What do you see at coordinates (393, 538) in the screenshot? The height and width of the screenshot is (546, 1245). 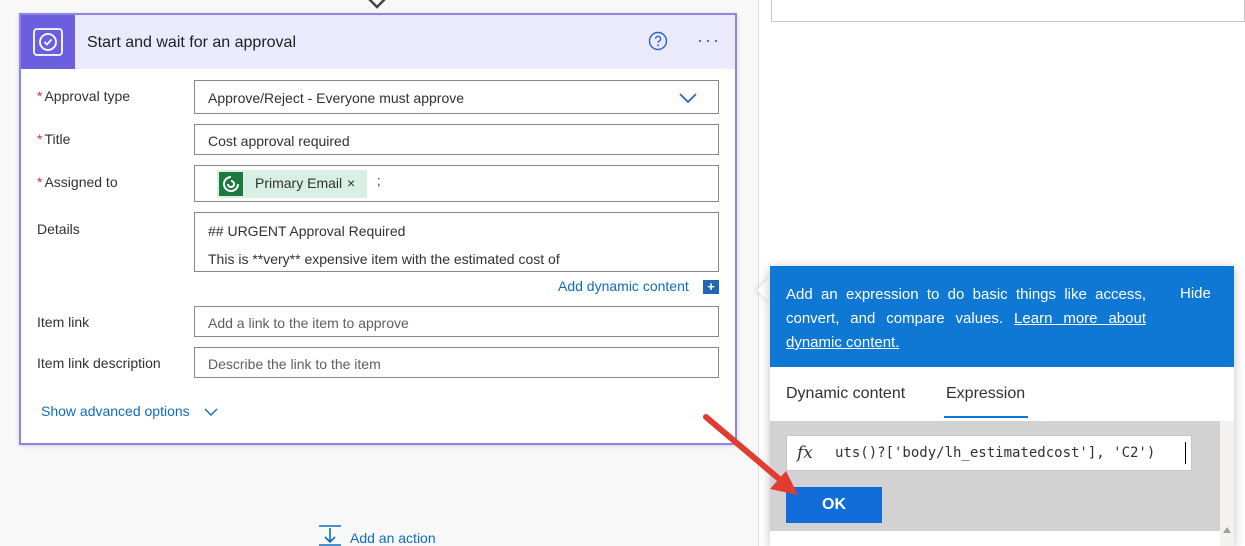 I see `add-an-action-link: Add an action` at bounding box center [393, 538].